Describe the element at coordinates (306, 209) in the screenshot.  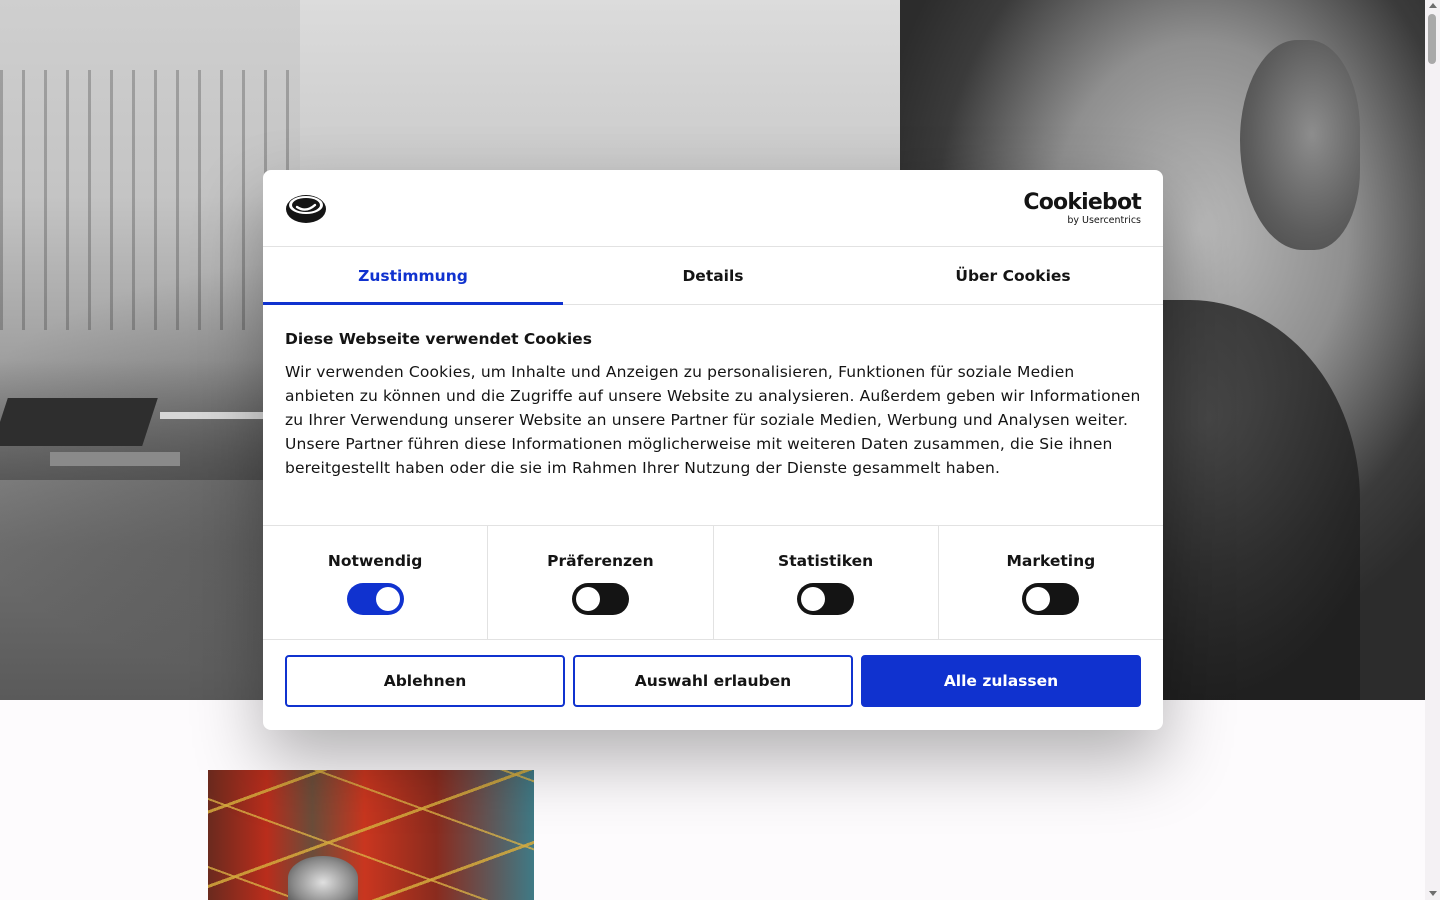
I see `cookie-logo-icon` at that location.